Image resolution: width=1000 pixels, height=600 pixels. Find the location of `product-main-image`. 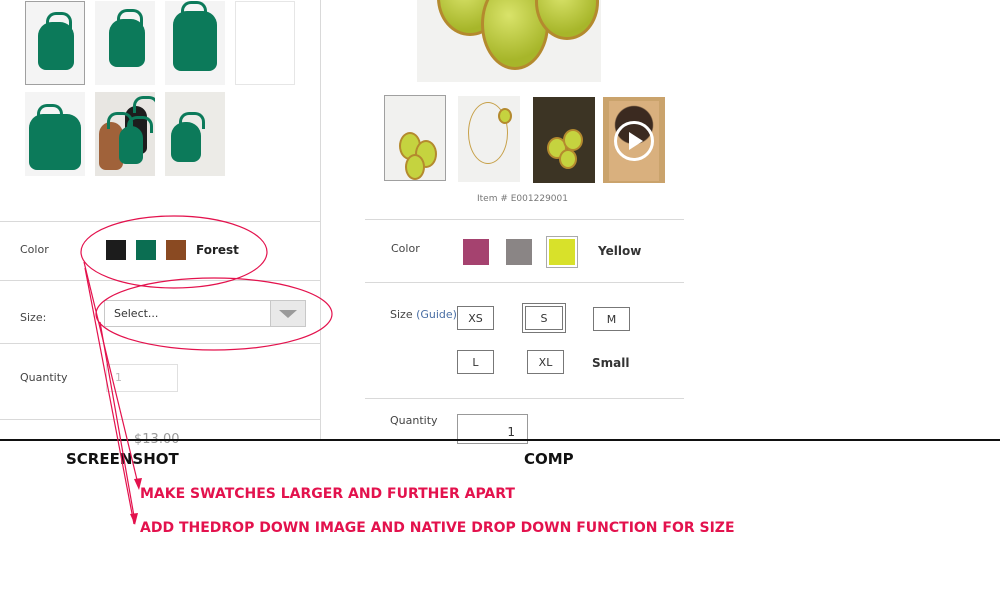

product-main-image is located at coordinates (509, 41).